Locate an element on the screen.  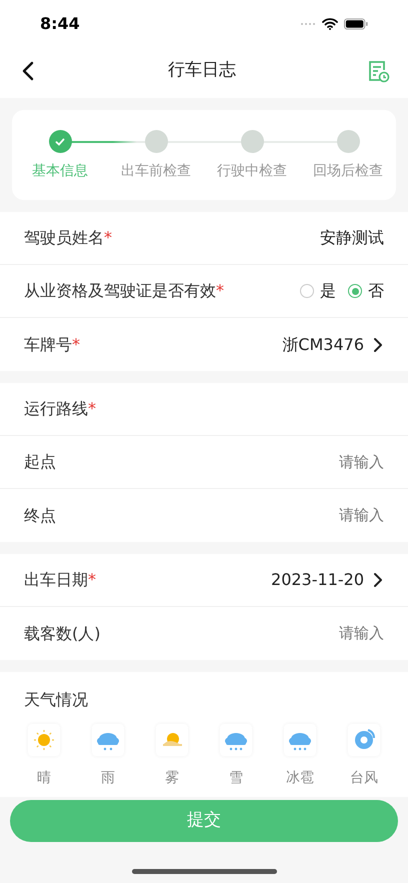
weather-option: 台风 is located at coordinates (364, 756).